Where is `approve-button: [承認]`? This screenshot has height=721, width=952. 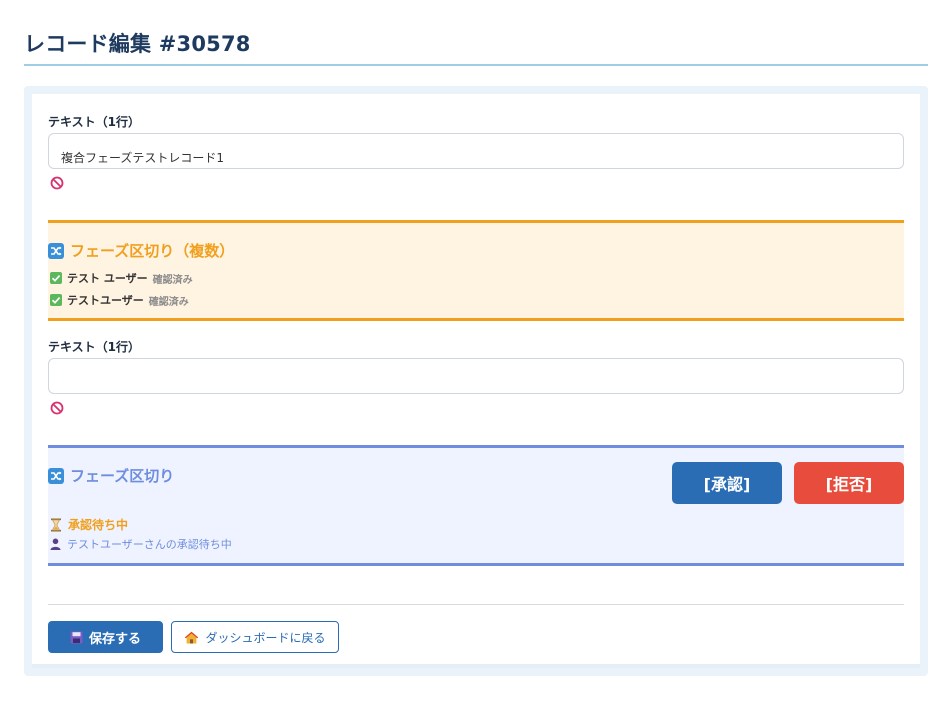
approve-button: [承認] is located at coordinates (727, 483).